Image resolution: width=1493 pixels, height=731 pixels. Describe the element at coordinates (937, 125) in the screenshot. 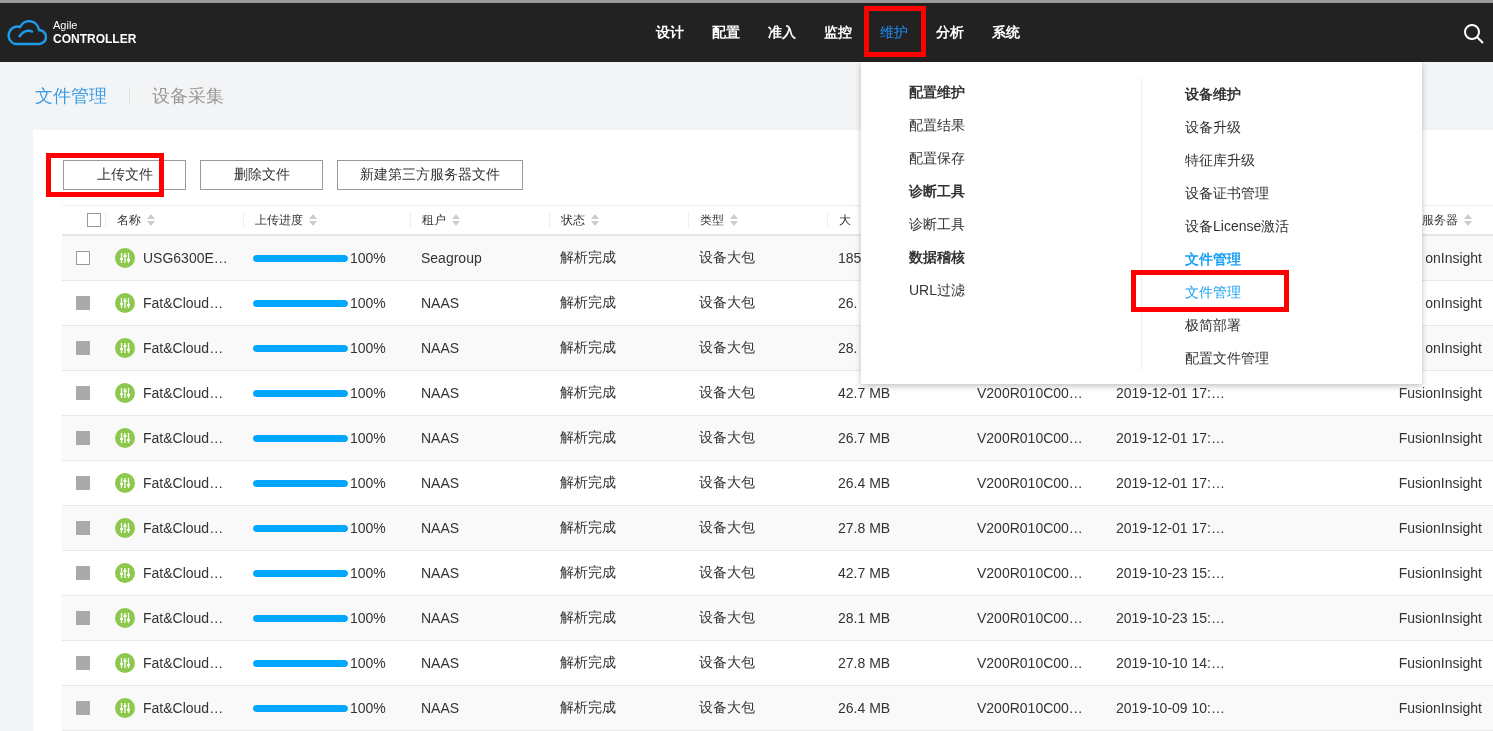

I see `menu-item: 配置结果` at that location.